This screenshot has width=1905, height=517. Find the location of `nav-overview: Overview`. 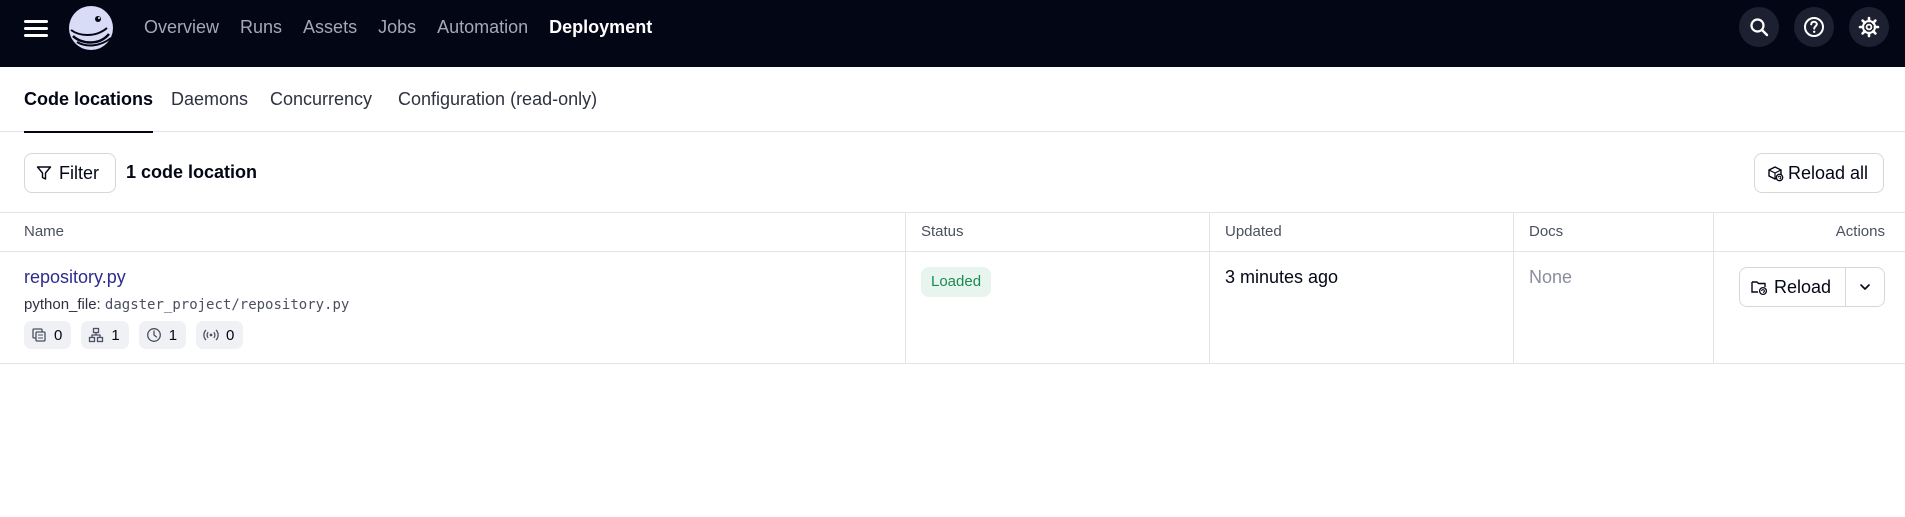

nav-overview: Overview is located at coordinates (181, 27).